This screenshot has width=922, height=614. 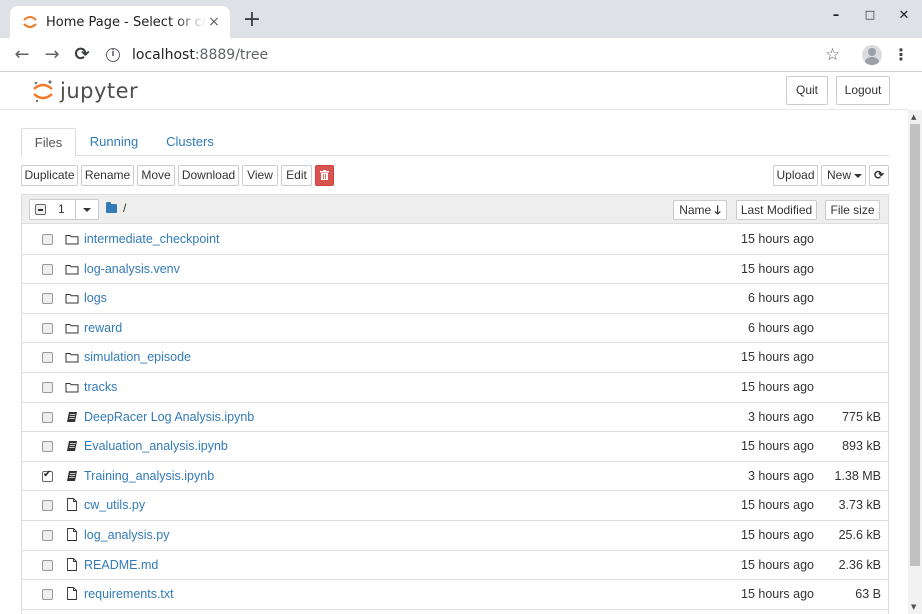 I want to click on file-row: cw_utils.py 15 hours ago 3.73 kB, so click(x=455, y=506).